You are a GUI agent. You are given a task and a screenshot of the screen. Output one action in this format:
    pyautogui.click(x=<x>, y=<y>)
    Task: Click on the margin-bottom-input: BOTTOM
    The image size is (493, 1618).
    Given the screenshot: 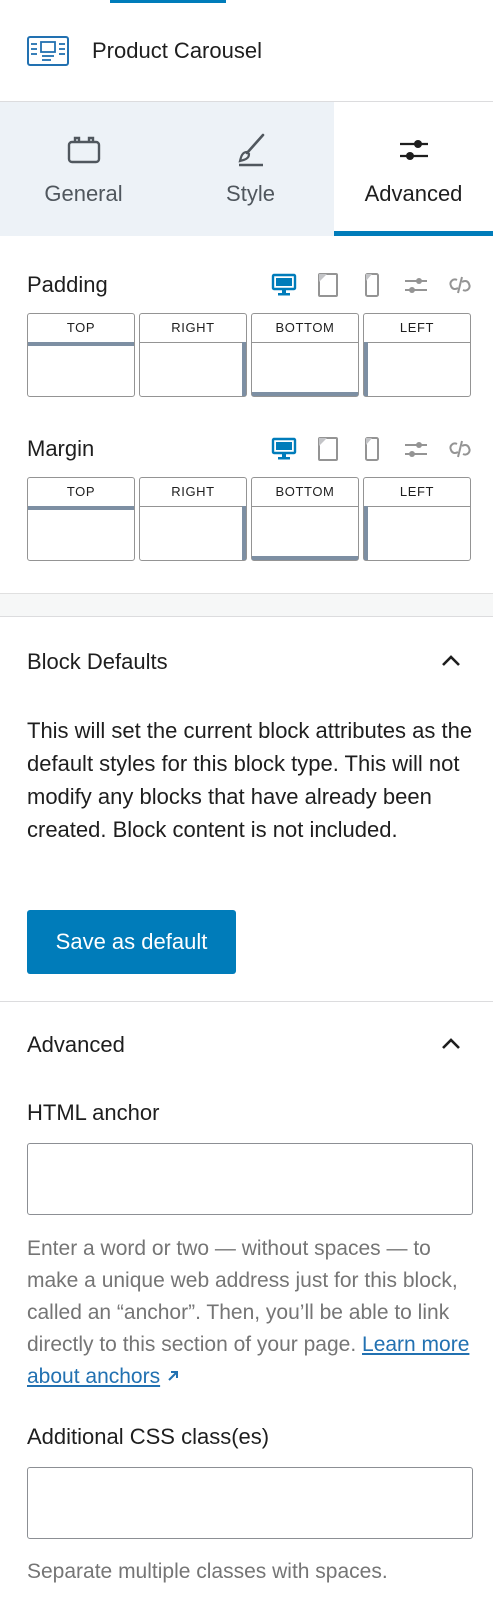 What is the action you would take?
    pyautogui.click(x=305, y=519)
    